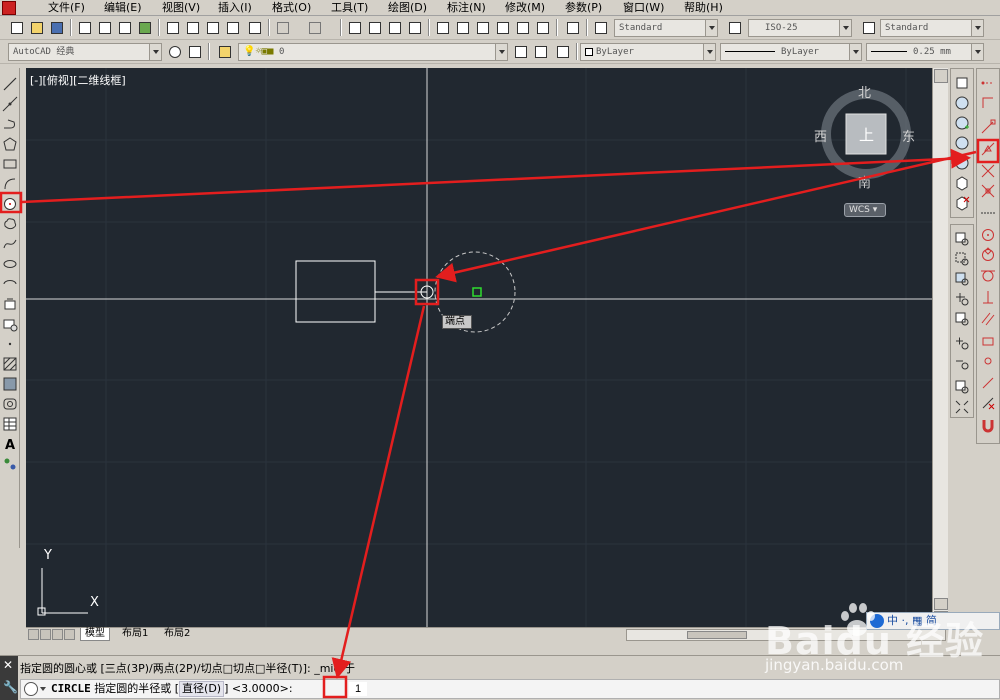  What do you see at coordinates (235, 8) in the screenshot?
I see `menu-insert: 插入(I)` at bounding box center [235, 8].